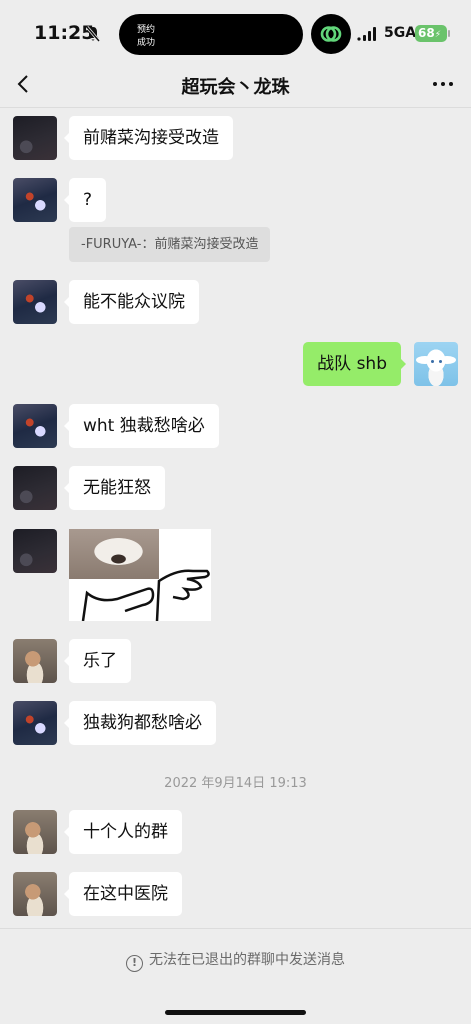 Image resolution: width=471 pixels, height=1024 pixels. I want to click on chat-header: 超玩会丶龙珠, so click(235, 84).